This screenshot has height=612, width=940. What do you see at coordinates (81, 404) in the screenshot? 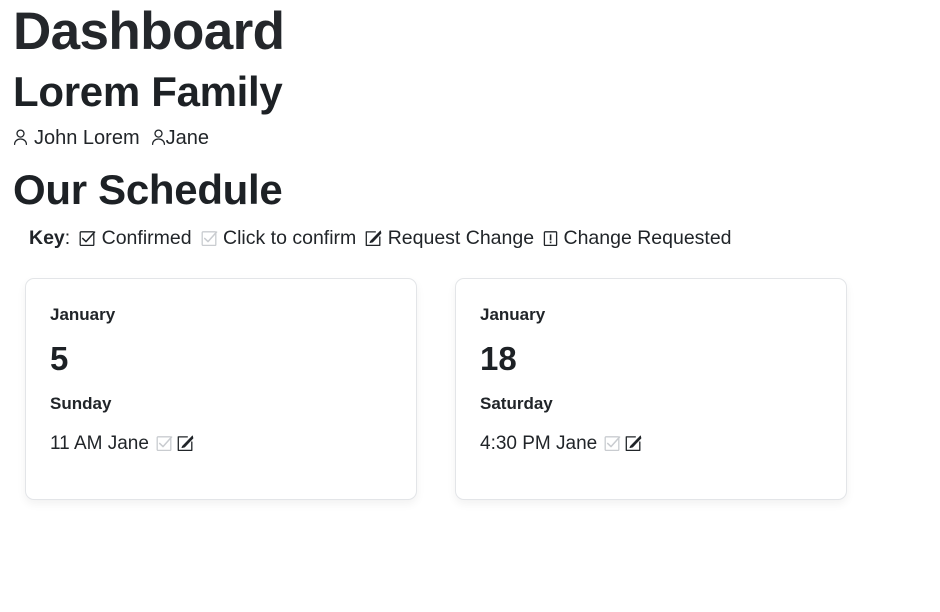
I see `card-weekday: Sunday` at bounding box center [81, 404].